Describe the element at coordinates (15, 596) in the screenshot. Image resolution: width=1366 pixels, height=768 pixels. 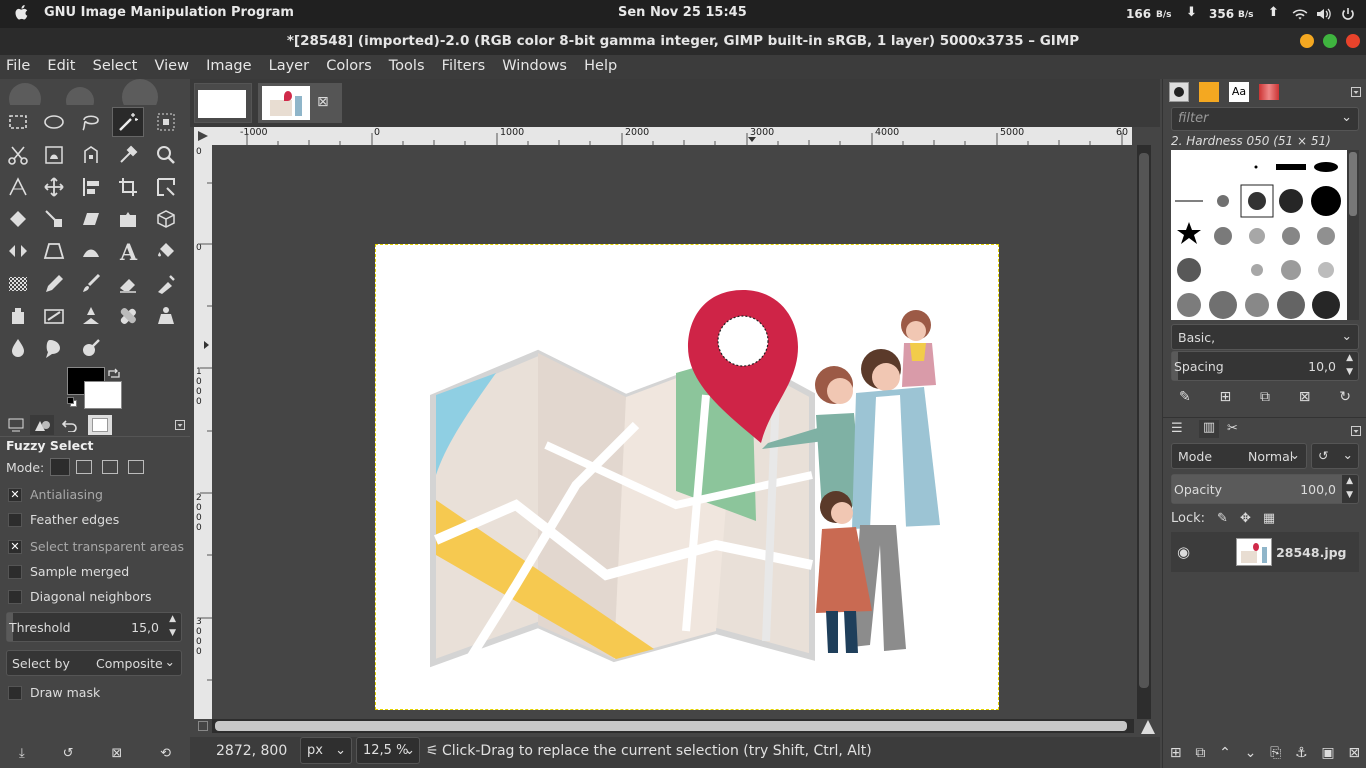
I see `diagonal-neighbors-checkbox` at that location.